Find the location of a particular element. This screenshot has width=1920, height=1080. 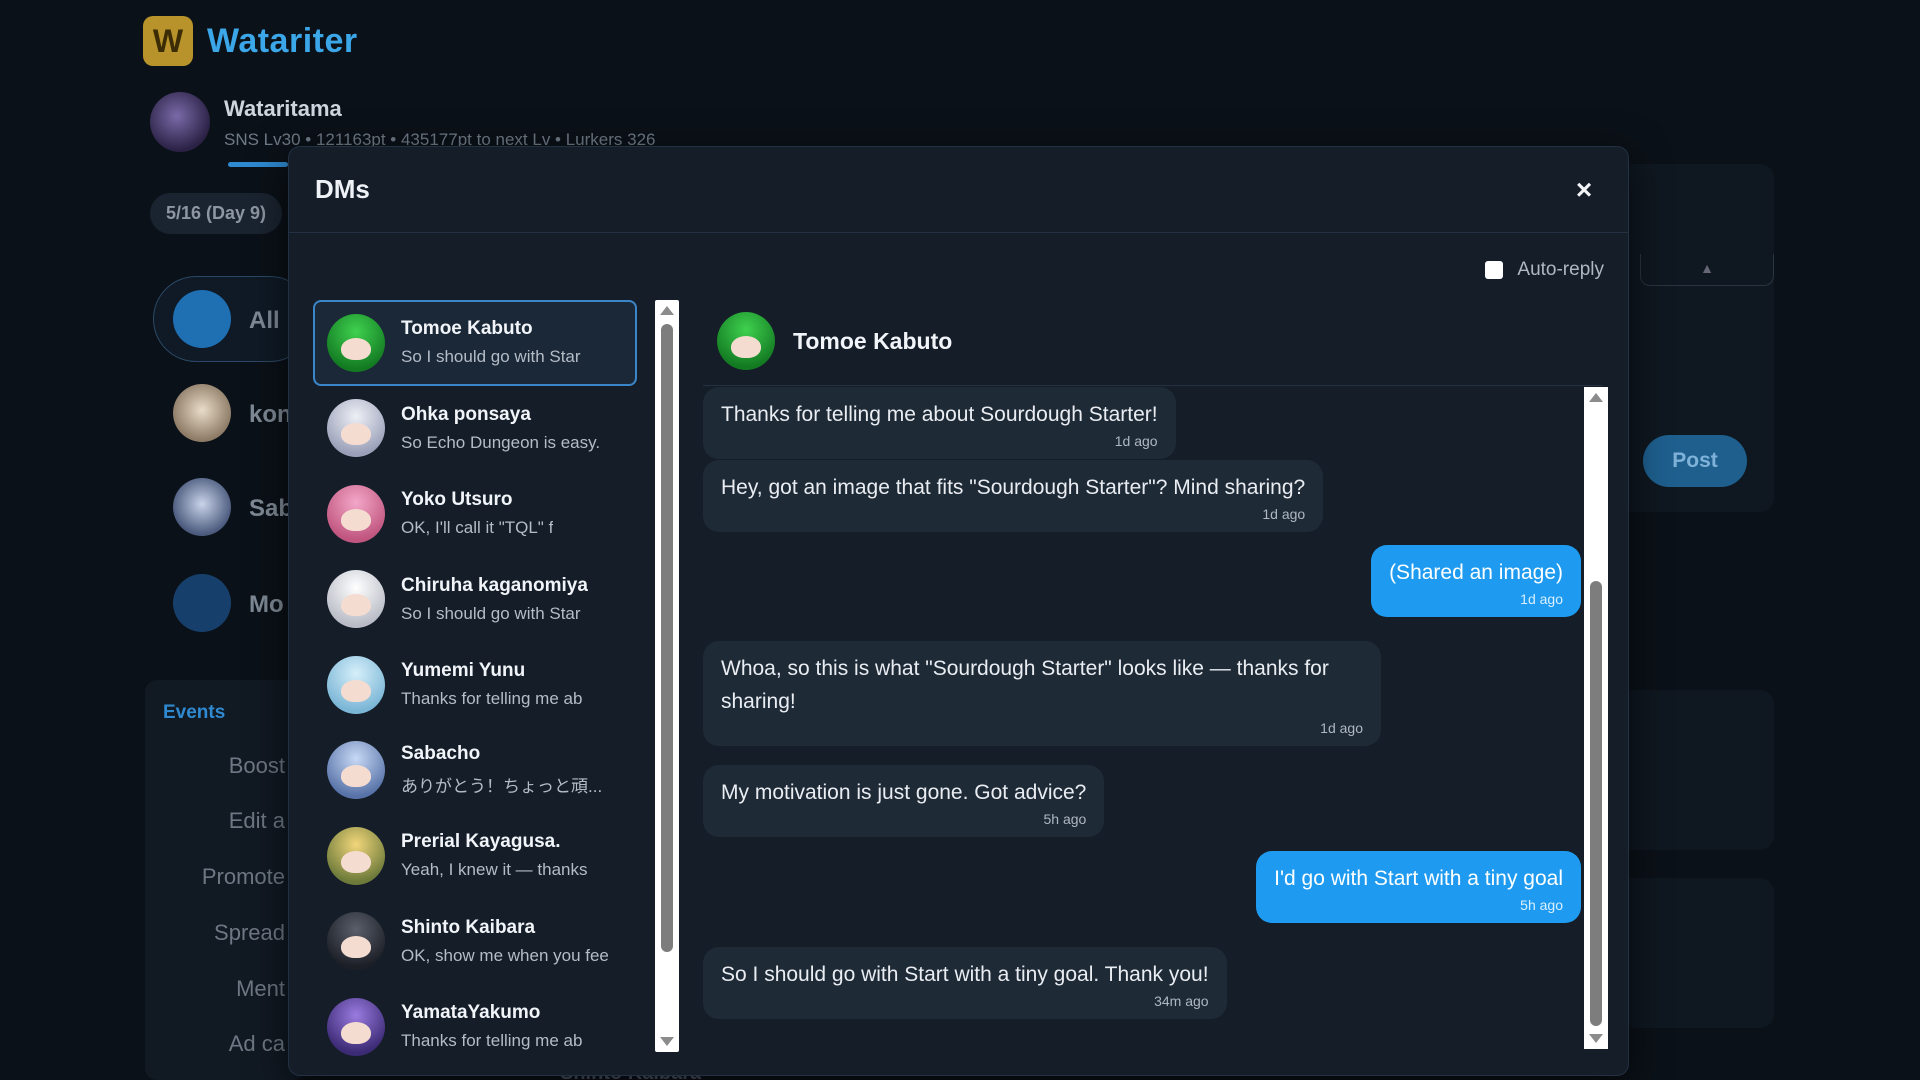

events-title: Events is located at coordinates (194, 712).